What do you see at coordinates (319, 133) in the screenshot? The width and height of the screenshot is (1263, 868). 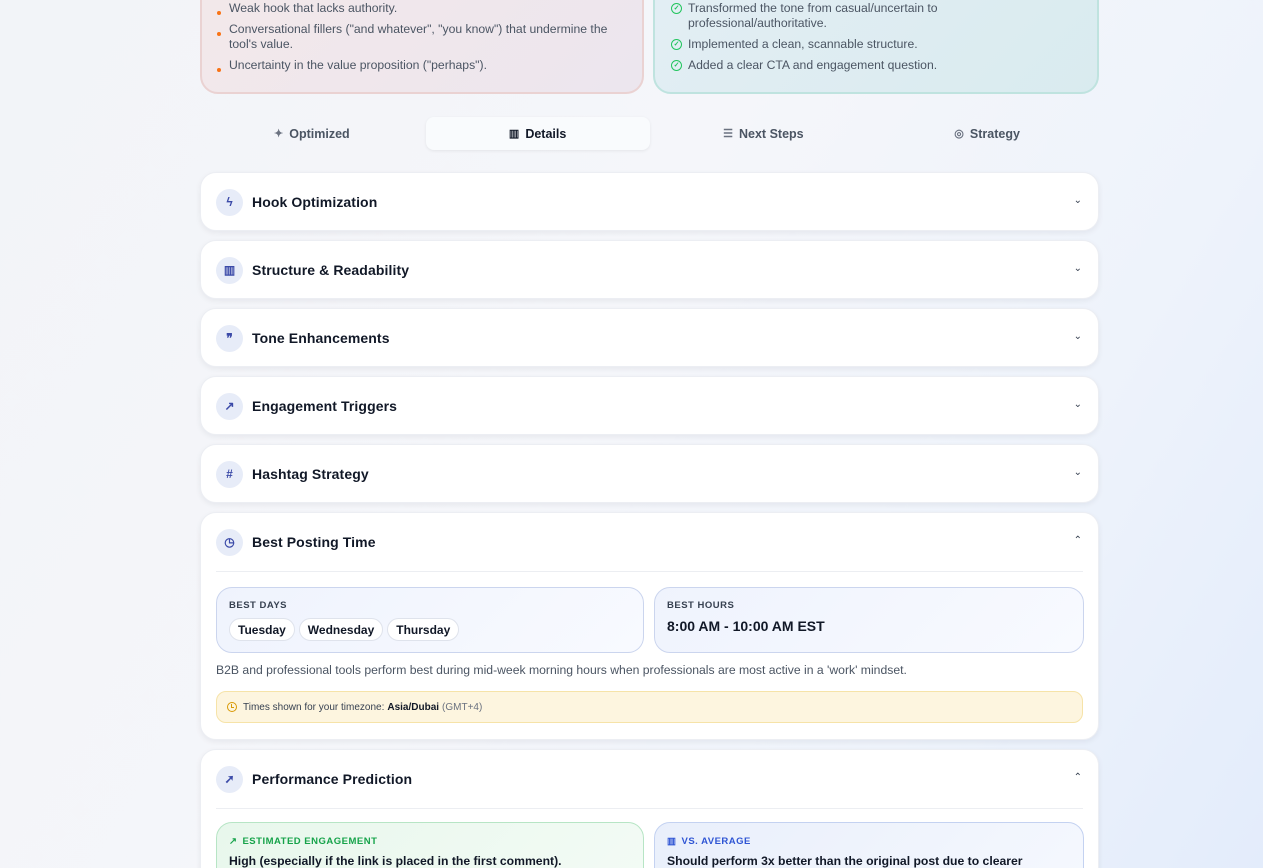 I see `tab-label: Optimized` at bounding box center [319, 133].